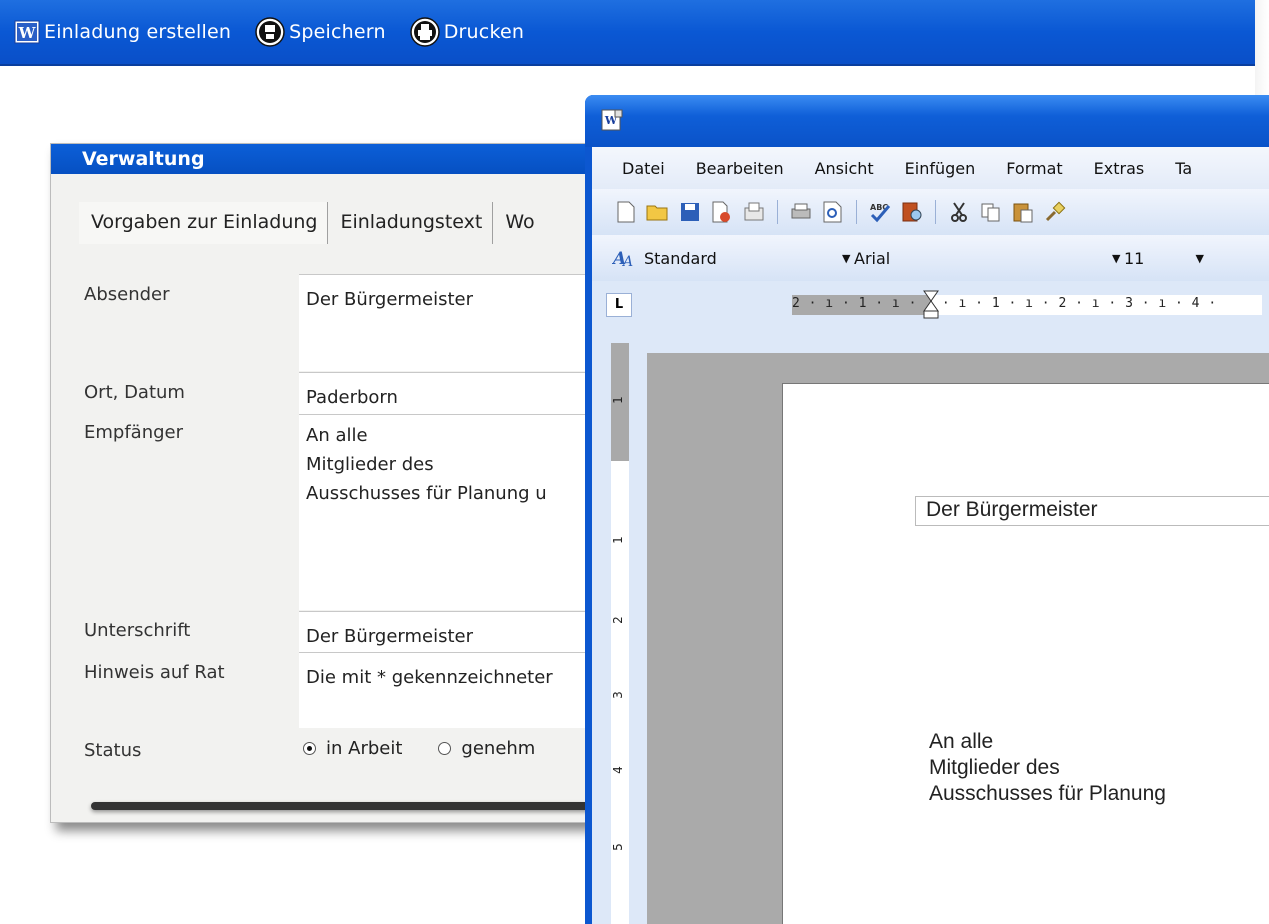 Image resolution: width=1269 pixels, height=924 pixels. Describe the element at coordinates (1055, 212) in the screenshot. I see `format-painter-icon` at that location.